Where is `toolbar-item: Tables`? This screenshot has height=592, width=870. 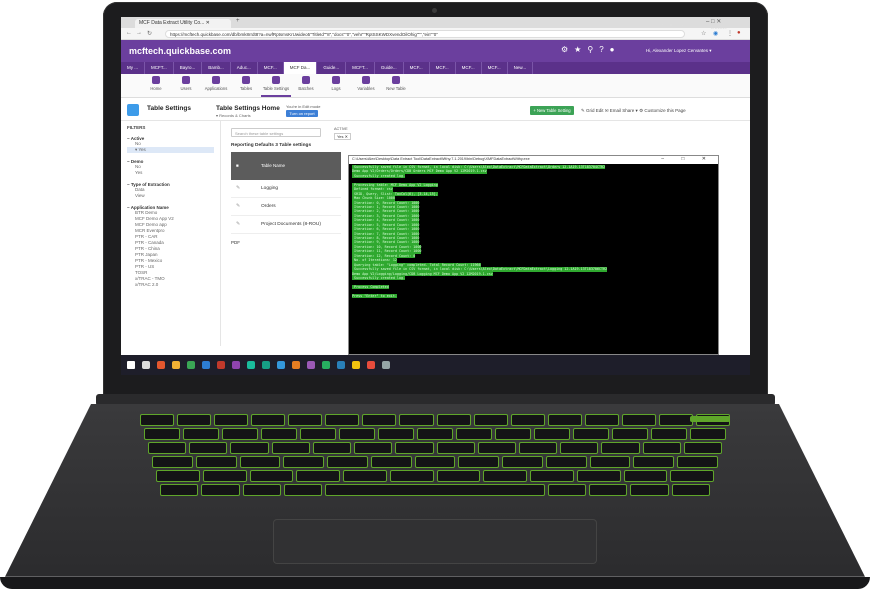 toolbar-item: Tables is located at coordinates (246, 85).